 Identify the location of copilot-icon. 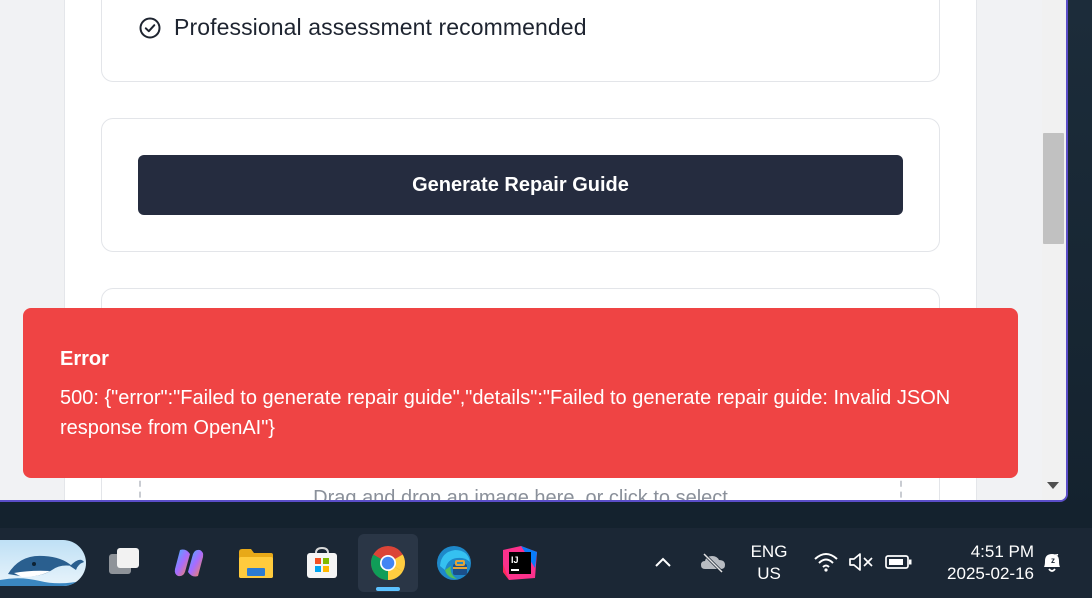
(189, 563).